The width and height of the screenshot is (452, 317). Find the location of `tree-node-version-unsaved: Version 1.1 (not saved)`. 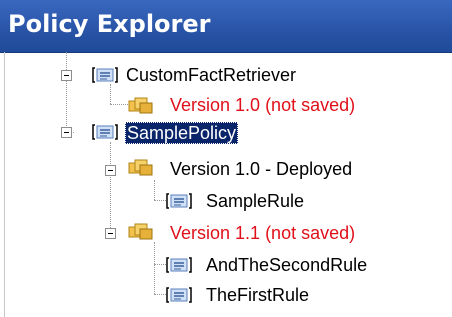

tree-node-version-unsaved: Version 1.1 (not saved) is located at coordinates (262, 233).